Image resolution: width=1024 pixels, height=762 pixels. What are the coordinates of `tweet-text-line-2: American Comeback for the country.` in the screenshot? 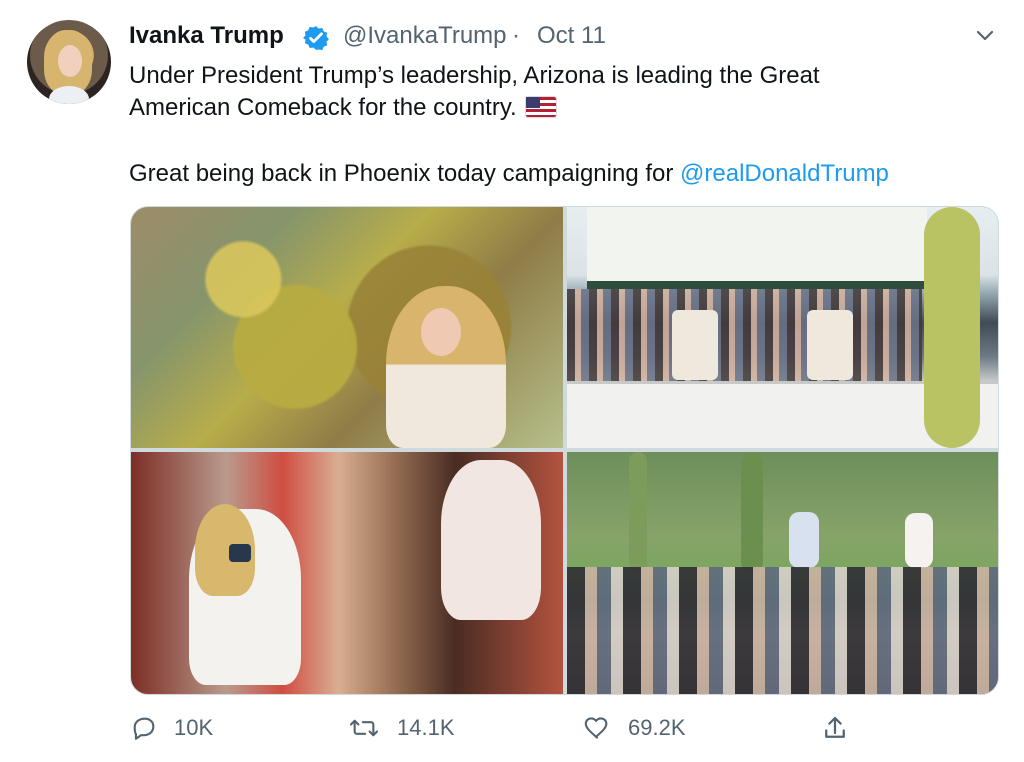 It's located at (554, 108).